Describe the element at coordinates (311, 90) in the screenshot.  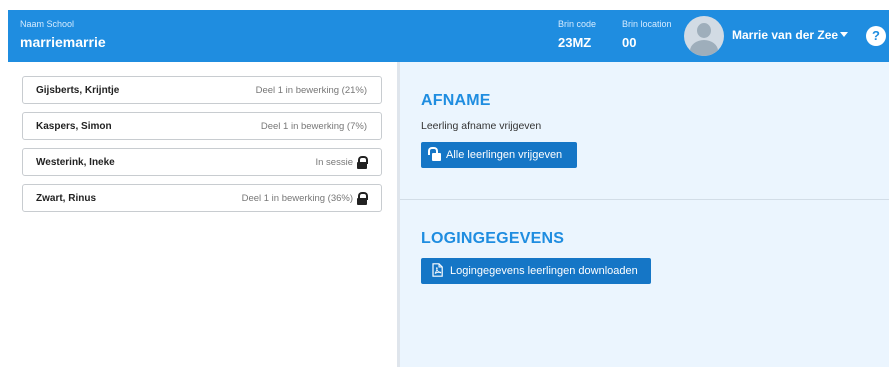
I see `student-status: Deel 1 in bewerking (21%)` at that location.